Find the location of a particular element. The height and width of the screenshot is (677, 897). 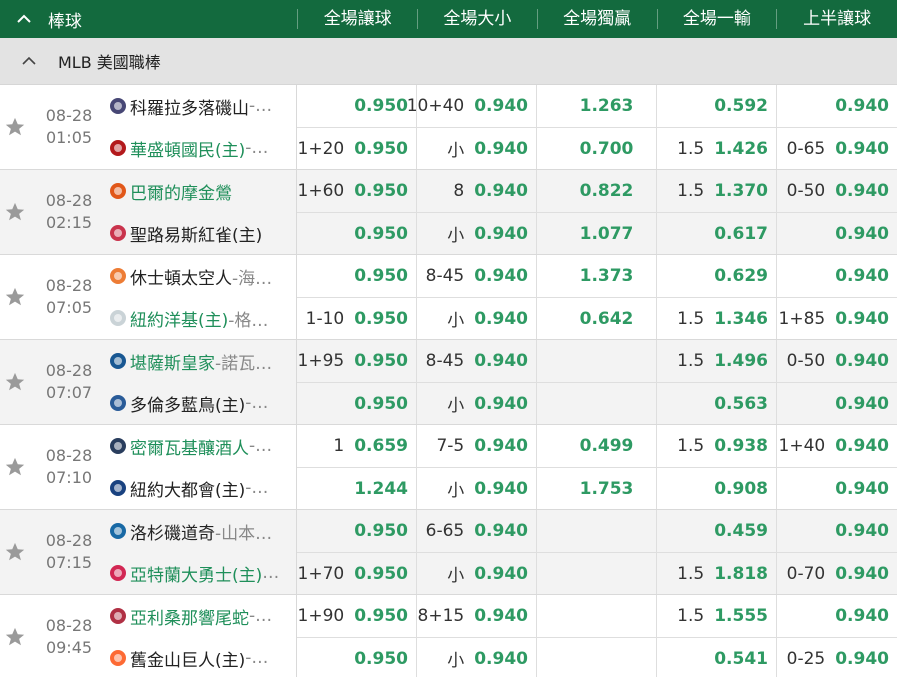

odds-cell: 0.459 is located at coordinates (717, 531).